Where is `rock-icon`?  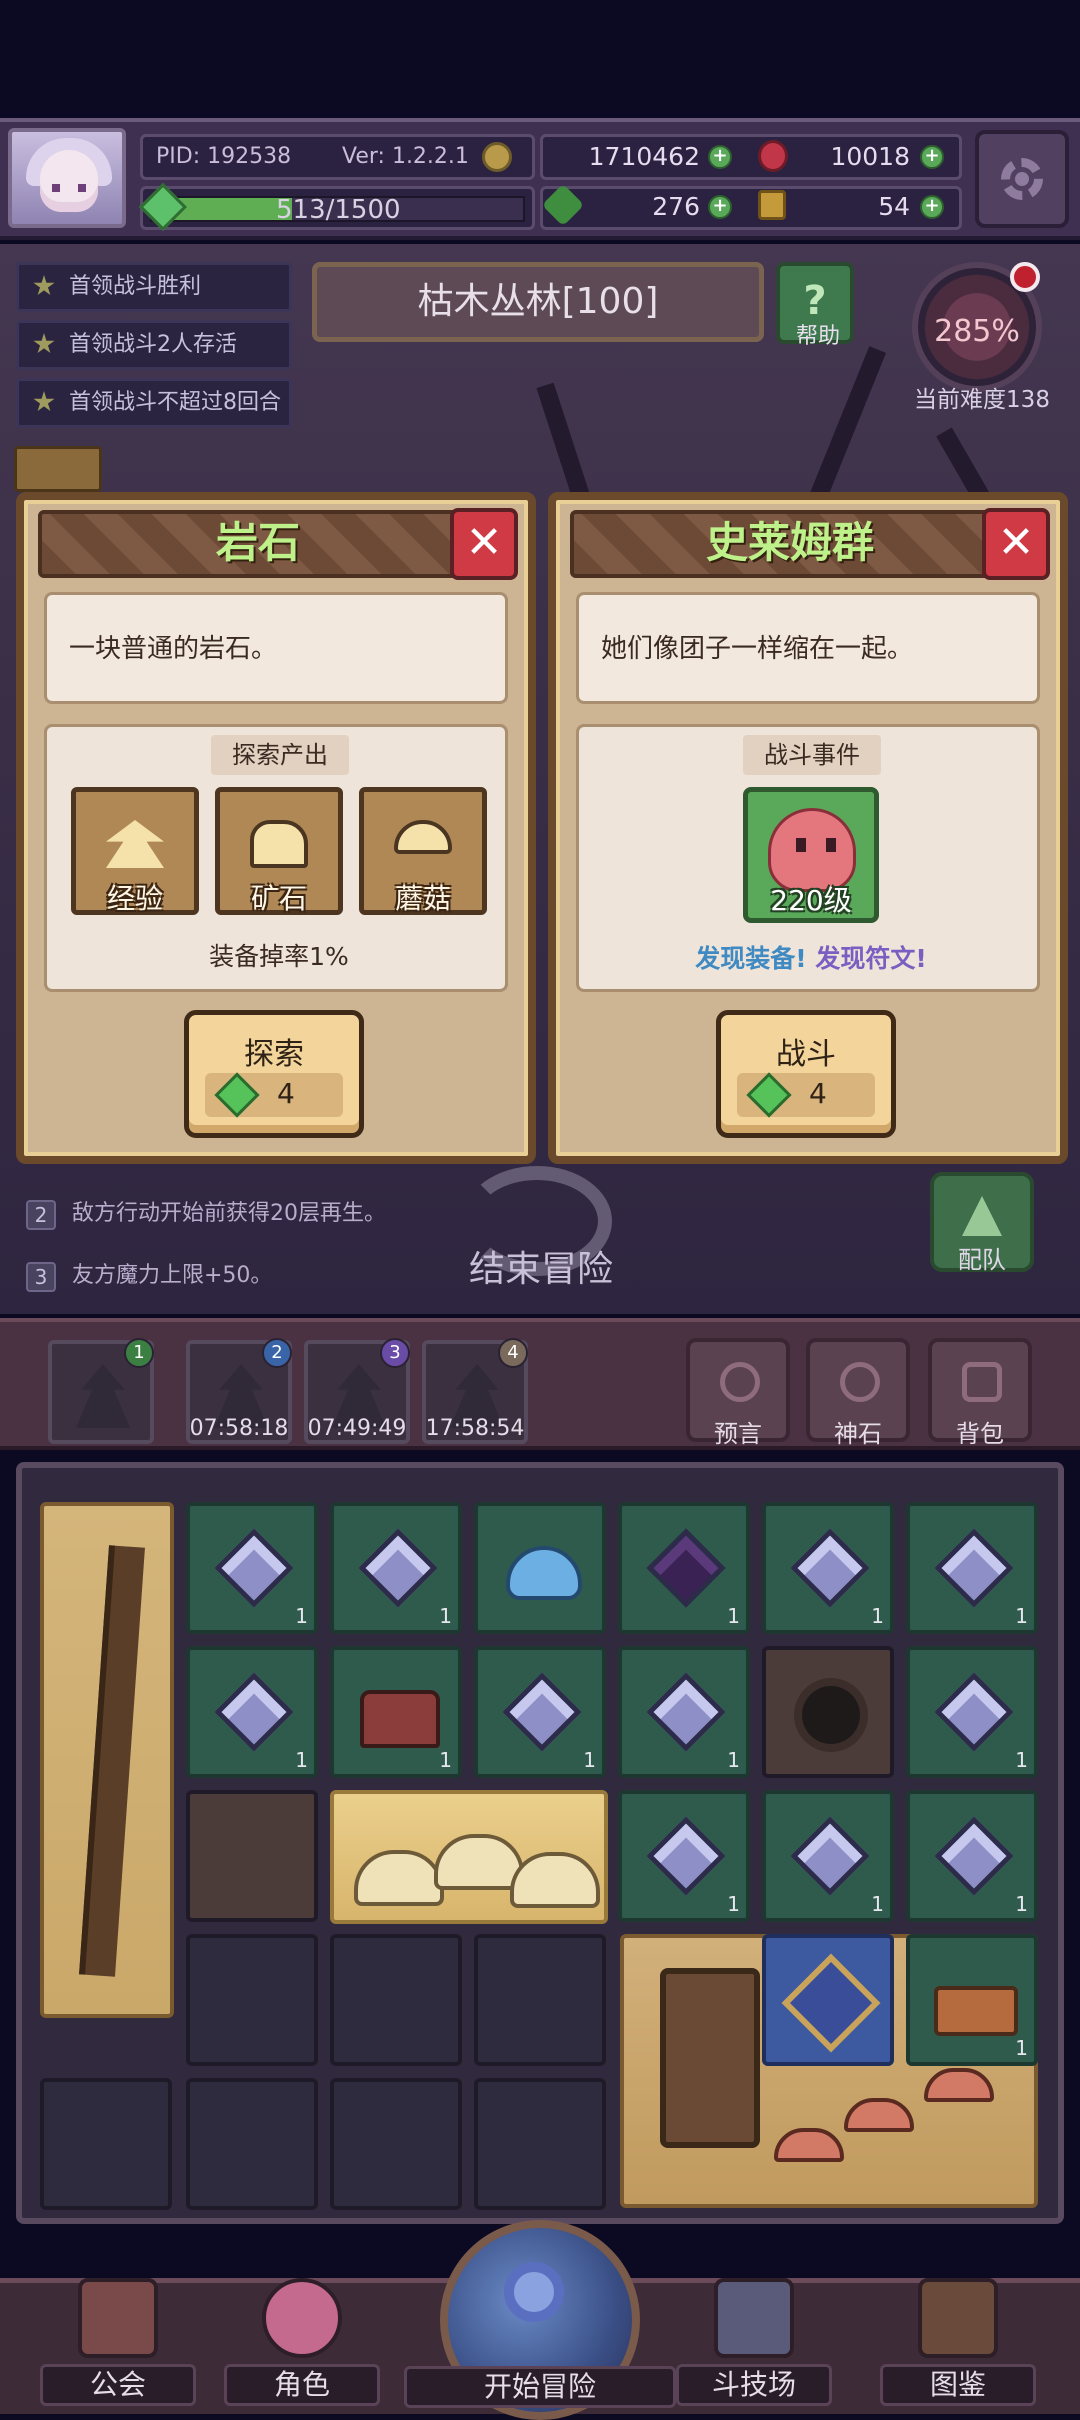 rock-icon is located at coordinates (555, 1880).